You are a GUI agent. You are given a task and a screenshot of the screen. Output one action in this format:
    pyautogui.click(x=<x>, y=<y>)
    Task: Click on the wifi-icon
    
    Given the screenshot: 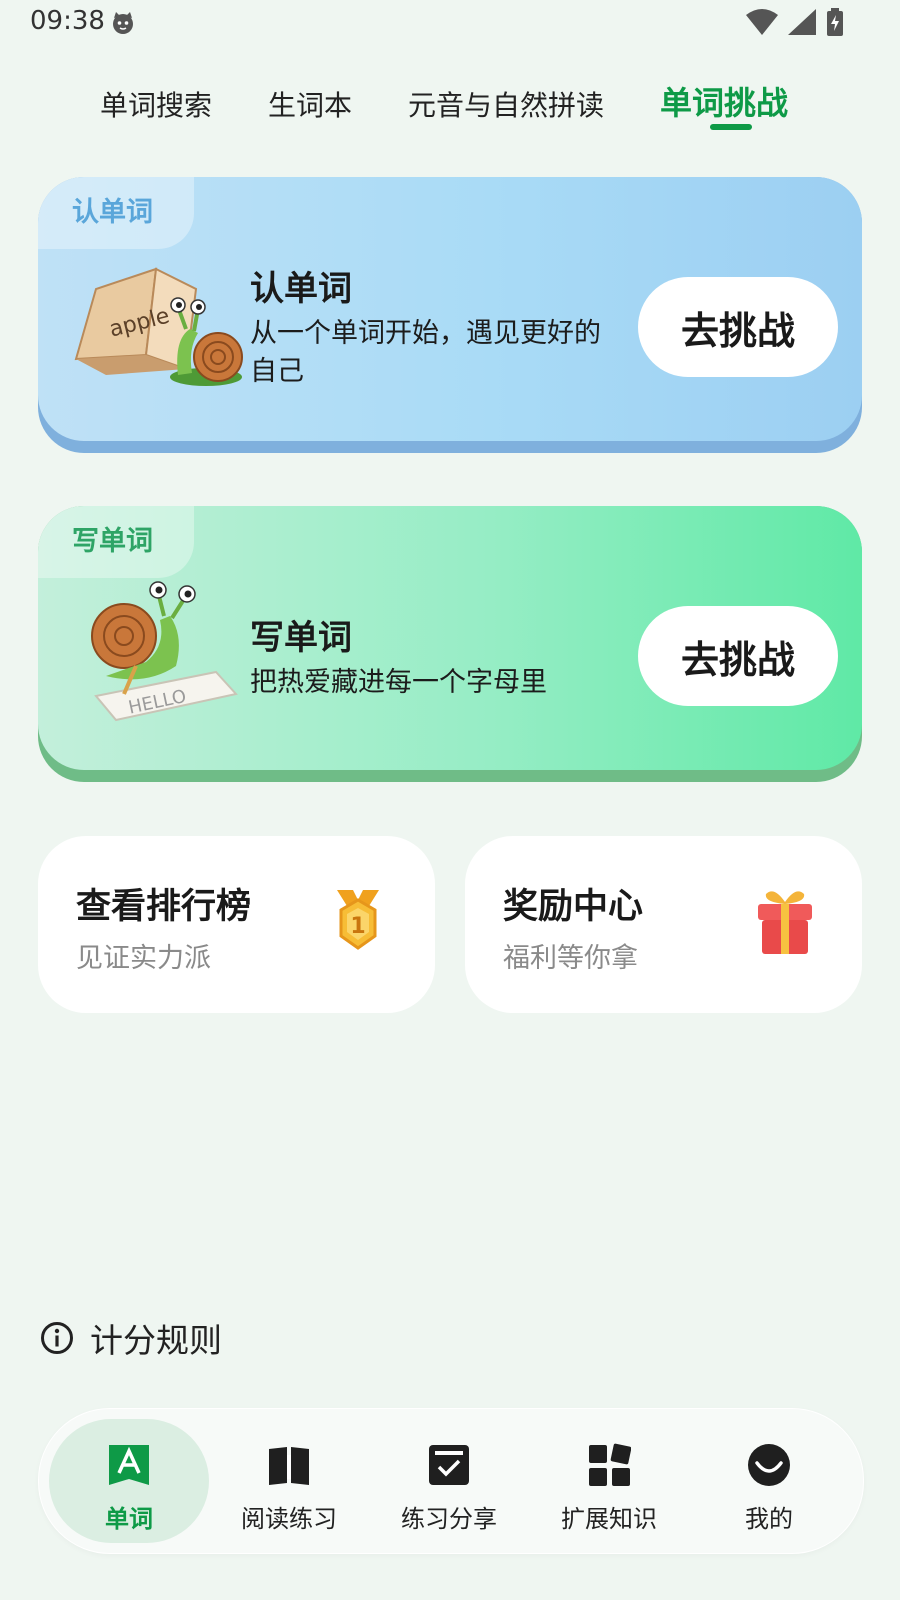 What is the action you would take?
    pyautogui.click(x=762, y=22)
    